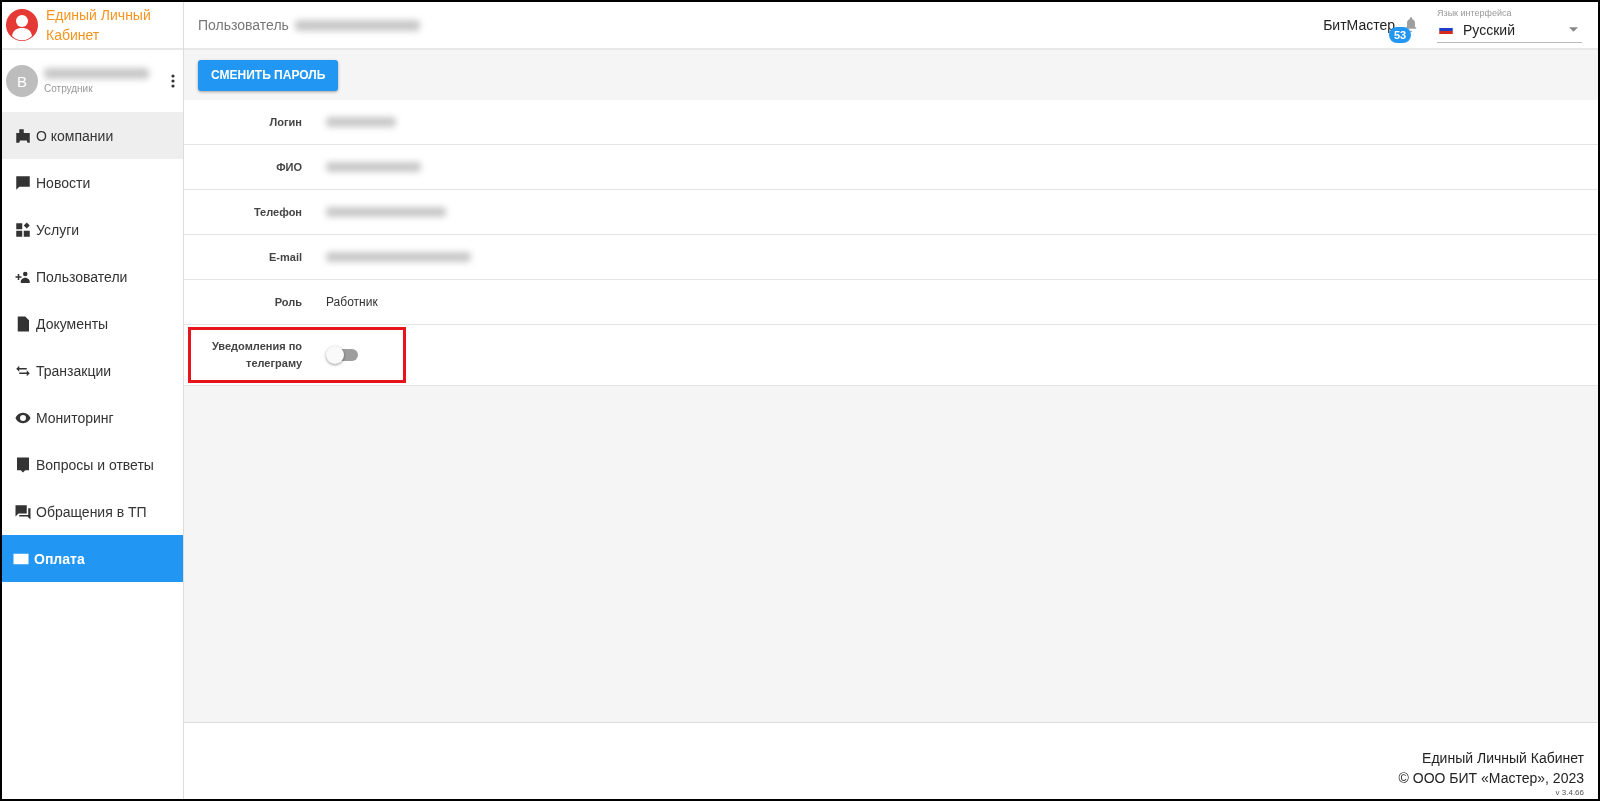  Describe the element at coordinates (285, 122) in the screenshot. I see `field-label: Логин` at that location.